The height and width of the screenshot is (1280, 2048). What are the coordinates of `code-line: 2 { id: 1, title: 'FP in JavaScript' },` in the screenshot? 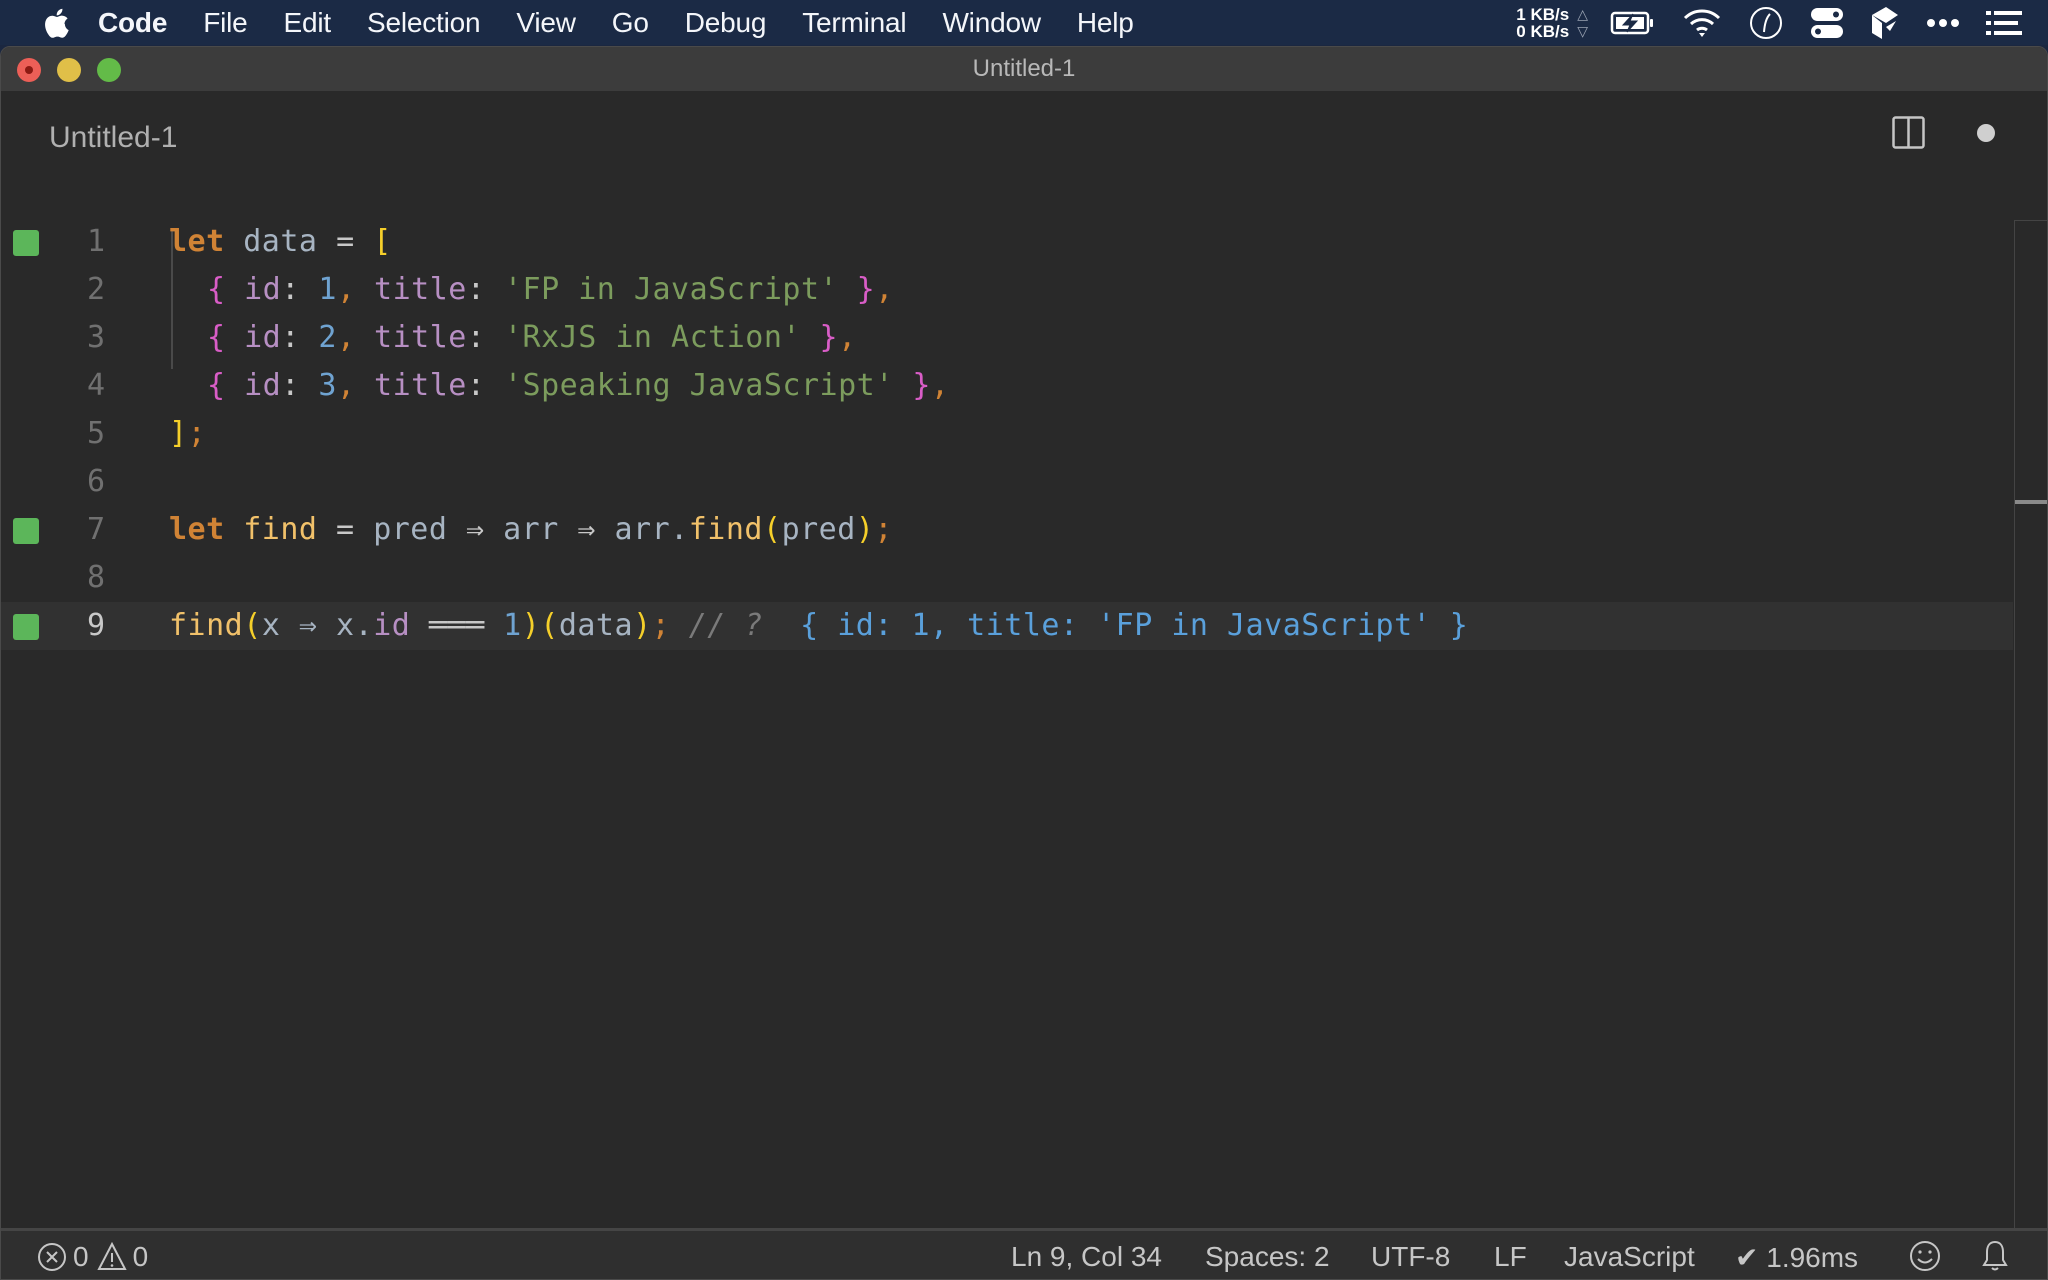 It's located at (1007, 290).